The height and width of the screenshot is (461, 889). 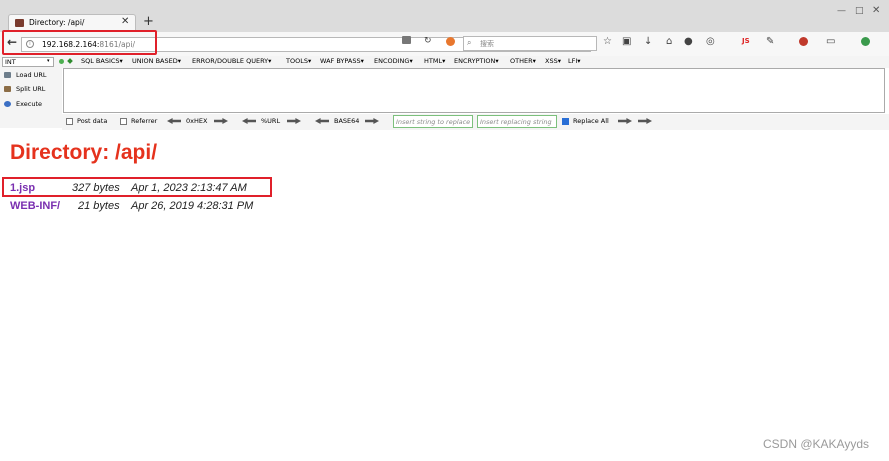 I want to click on clipboard-icon: ▣, so click(x=626, y=41).